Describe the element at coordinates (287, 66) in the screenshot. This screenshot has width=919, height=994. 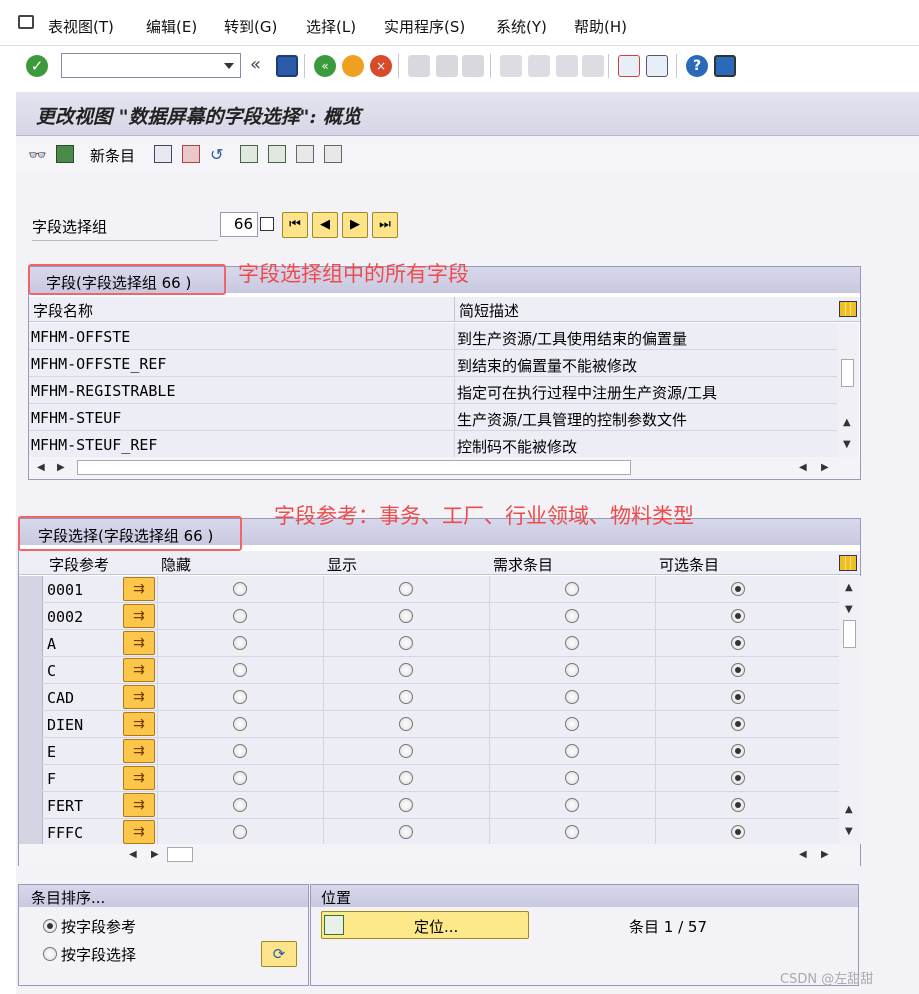
I see `save-icon` at that location.